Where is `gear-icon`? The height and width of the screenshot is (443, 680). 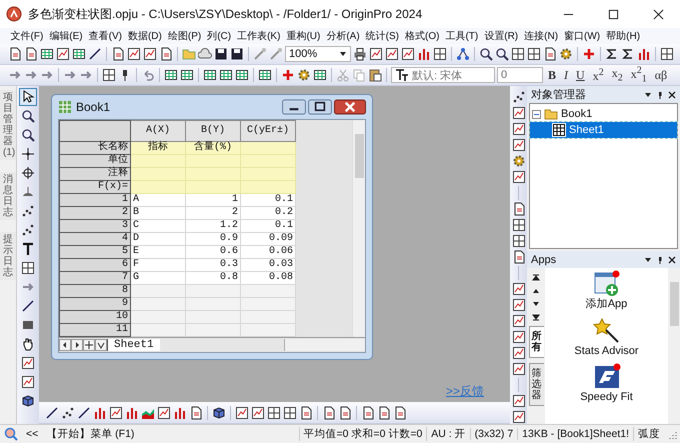
gear-icon is located at coordinates (304, 75).